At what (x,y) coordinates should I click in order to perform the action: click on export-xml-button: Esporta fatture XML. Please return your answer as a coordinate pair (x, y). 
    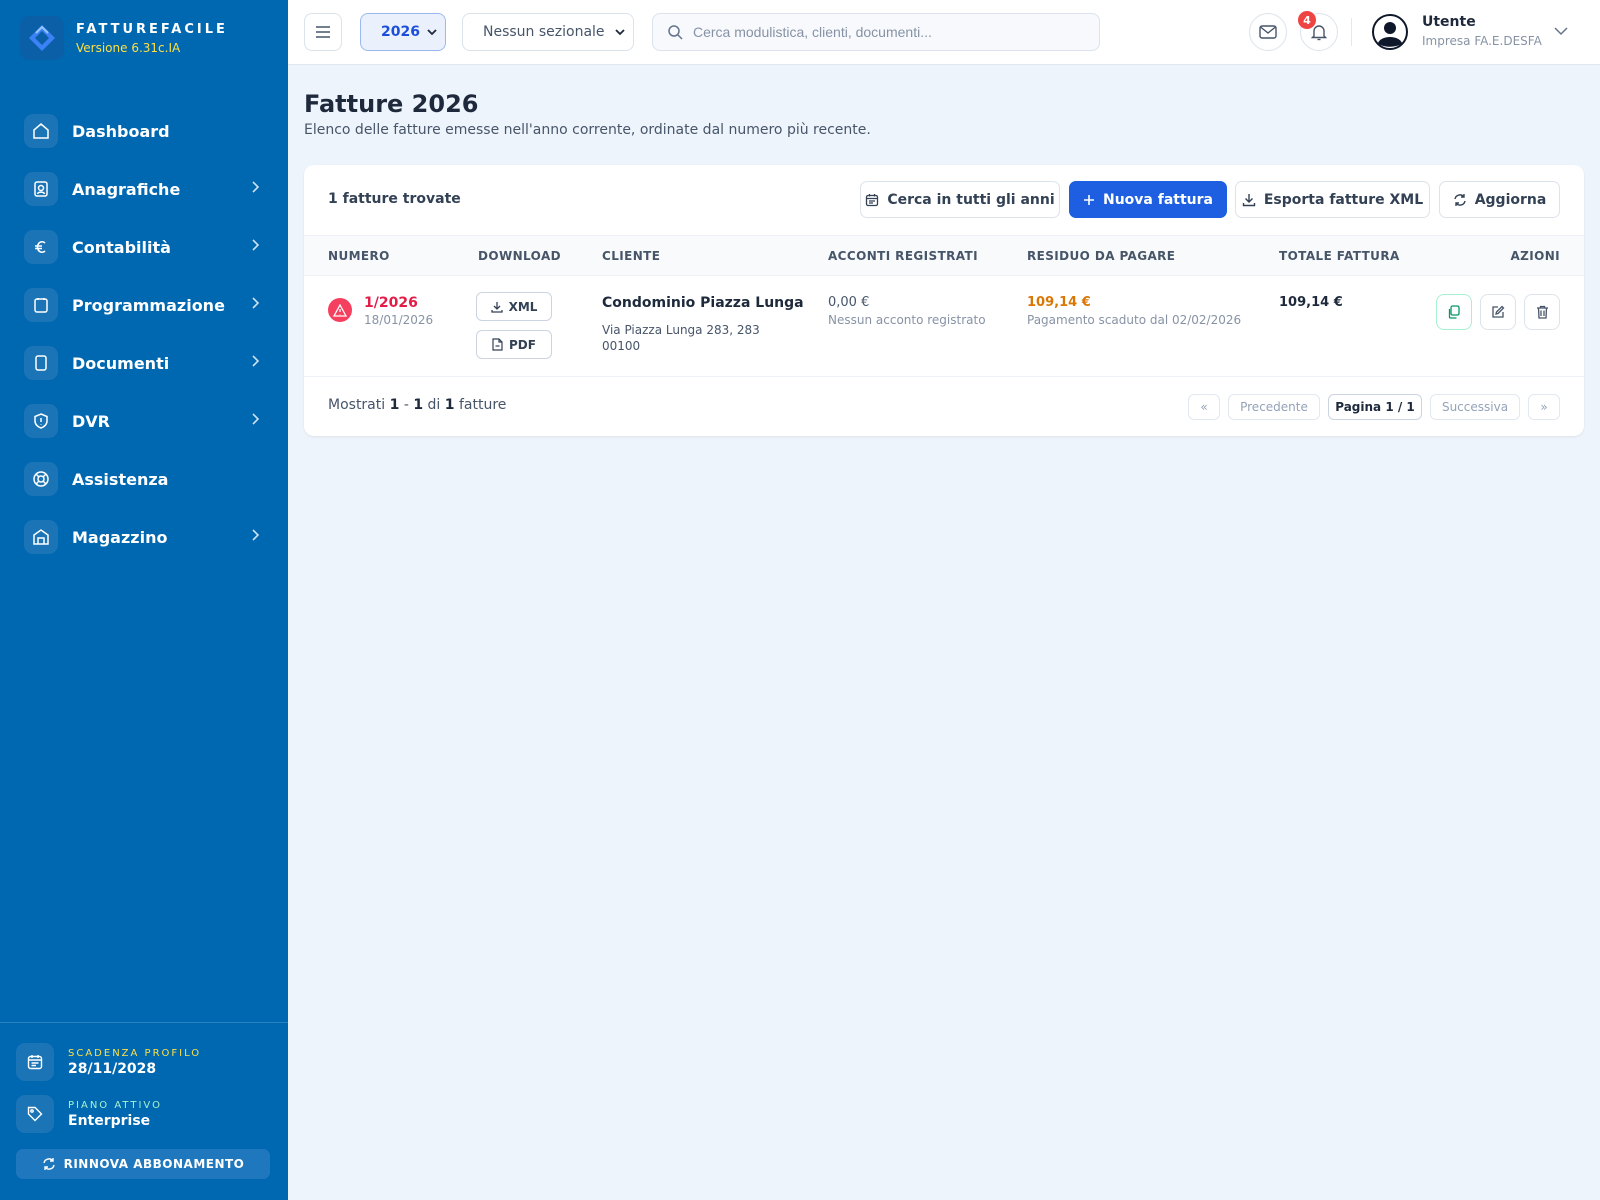
    Looking at the image, I should click on (1332, 199).